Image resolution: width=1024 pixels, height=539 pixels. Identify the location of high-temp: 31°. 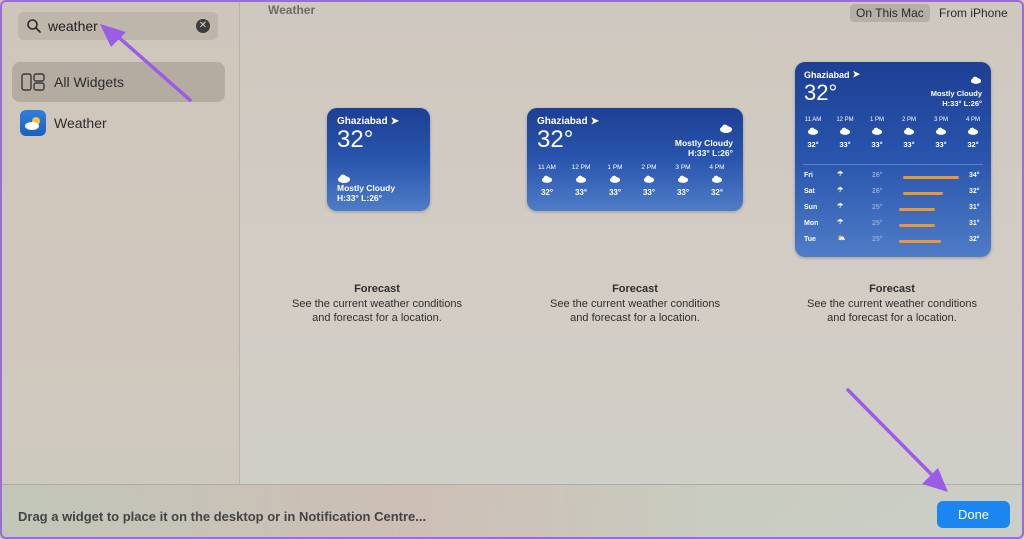
(974, 207).